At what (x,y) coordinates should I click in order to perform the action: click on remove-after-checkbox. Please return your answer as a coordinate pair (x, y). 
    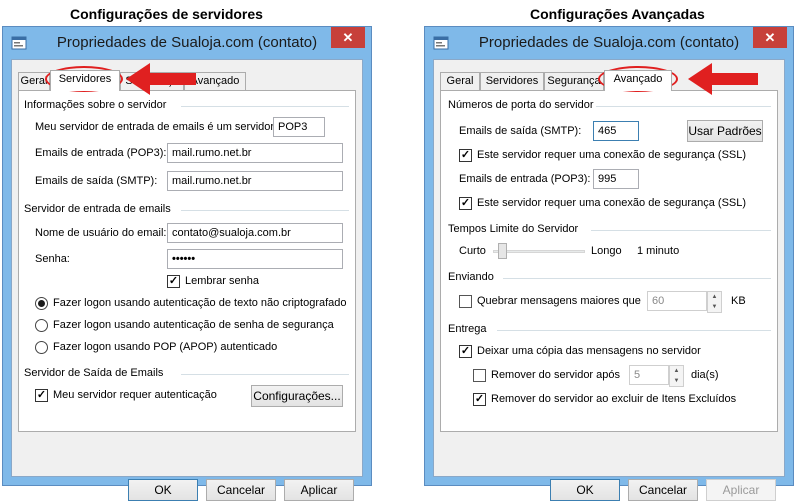
    Looking at the image, I should click on (479, 375).